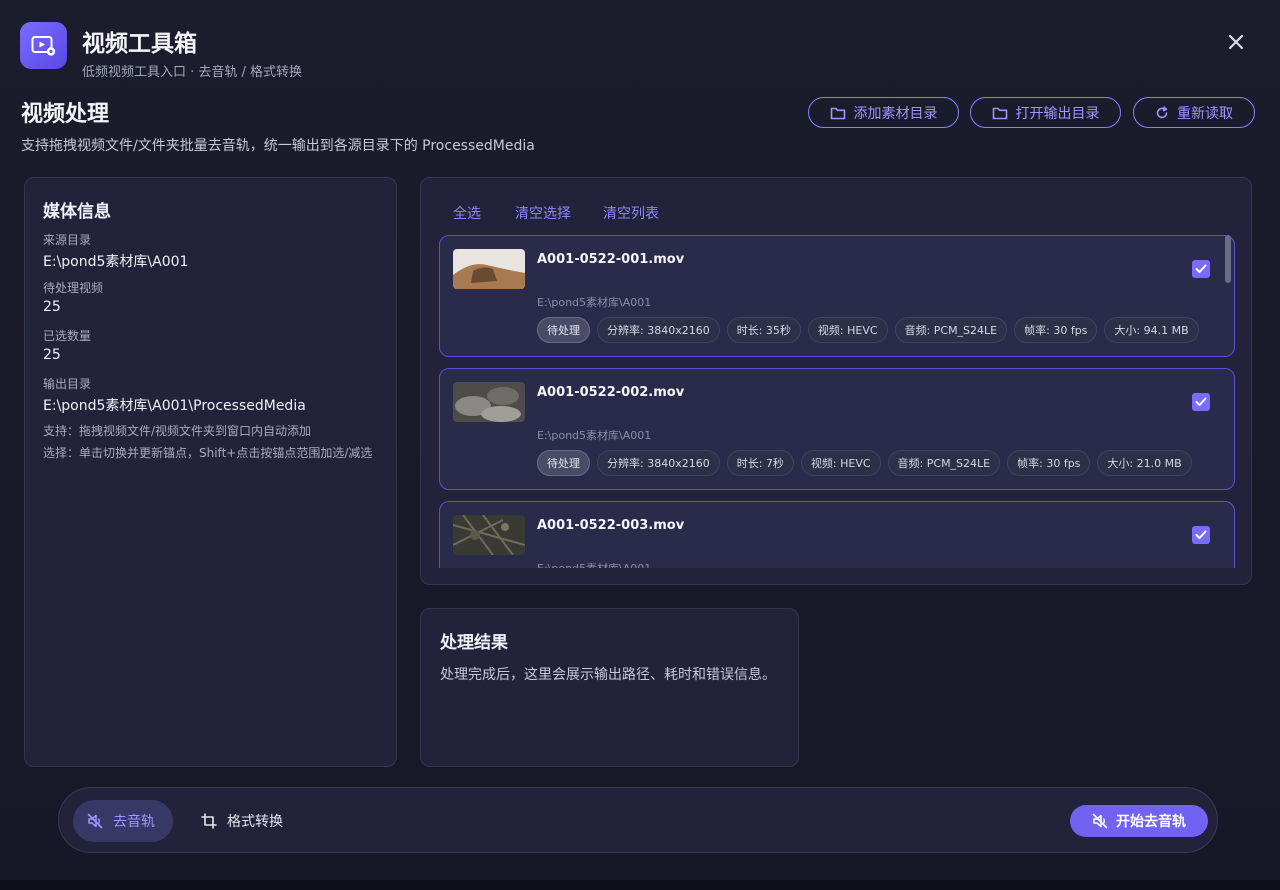  Describe the element at coordinates (1228, 259) in the screenshot. I see `scrollbar-thumb` at that location.